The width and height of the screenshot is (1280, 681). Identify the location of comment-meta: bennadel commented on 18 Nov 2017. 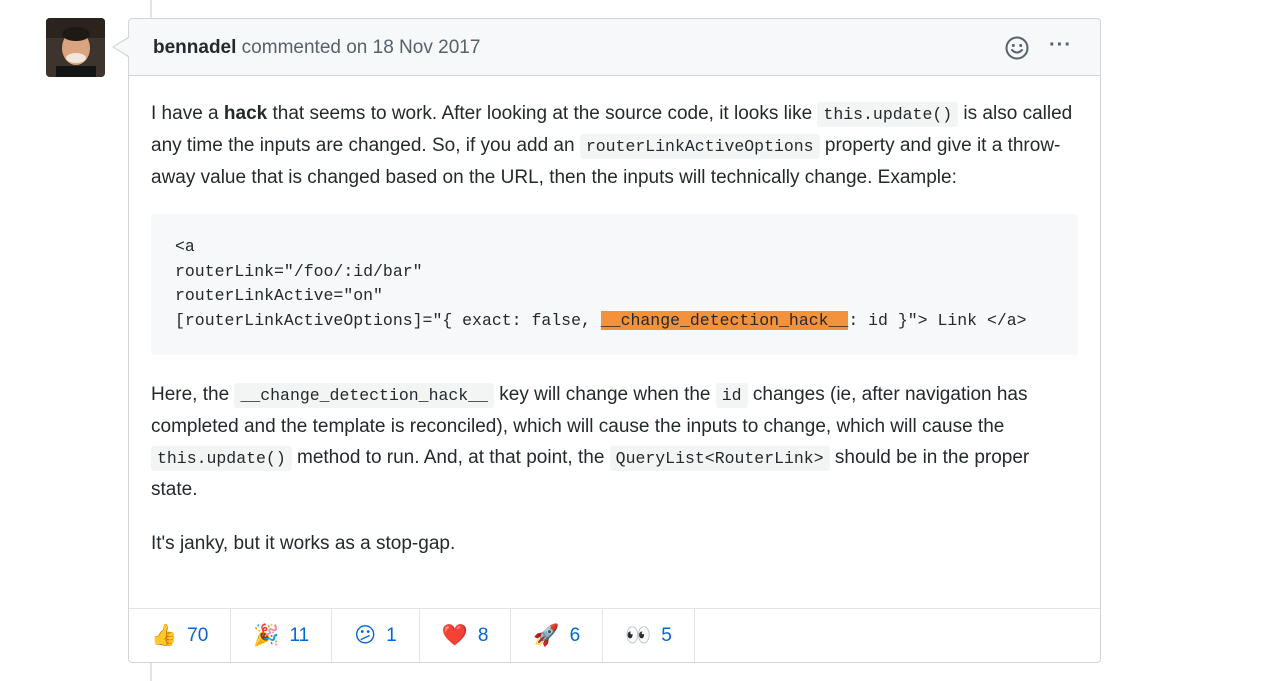
(316, 48).